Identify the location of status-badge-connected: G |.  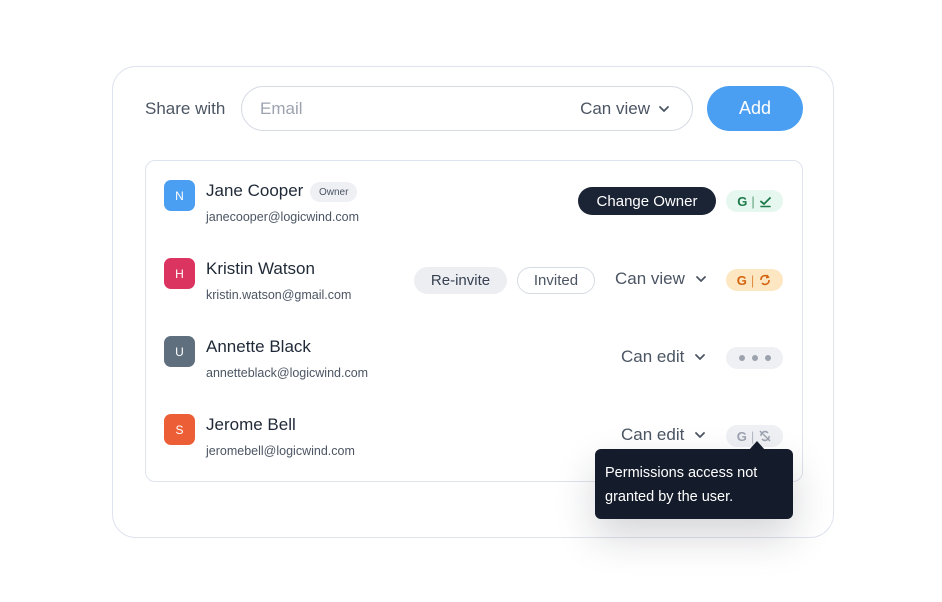
(754, 201).